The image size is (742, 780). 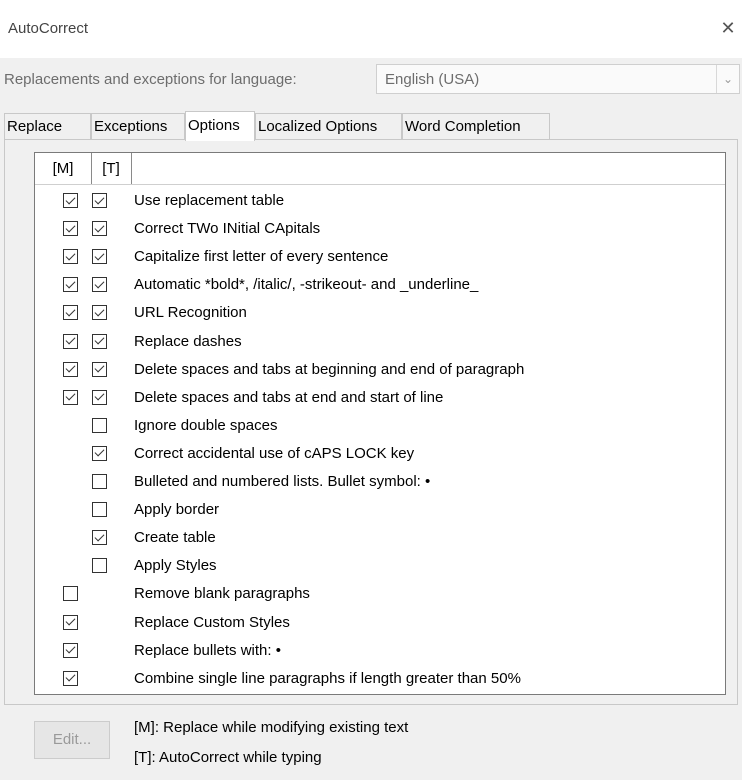 I want to click on option-label: Use replacement table, so click(x=209, y=200).